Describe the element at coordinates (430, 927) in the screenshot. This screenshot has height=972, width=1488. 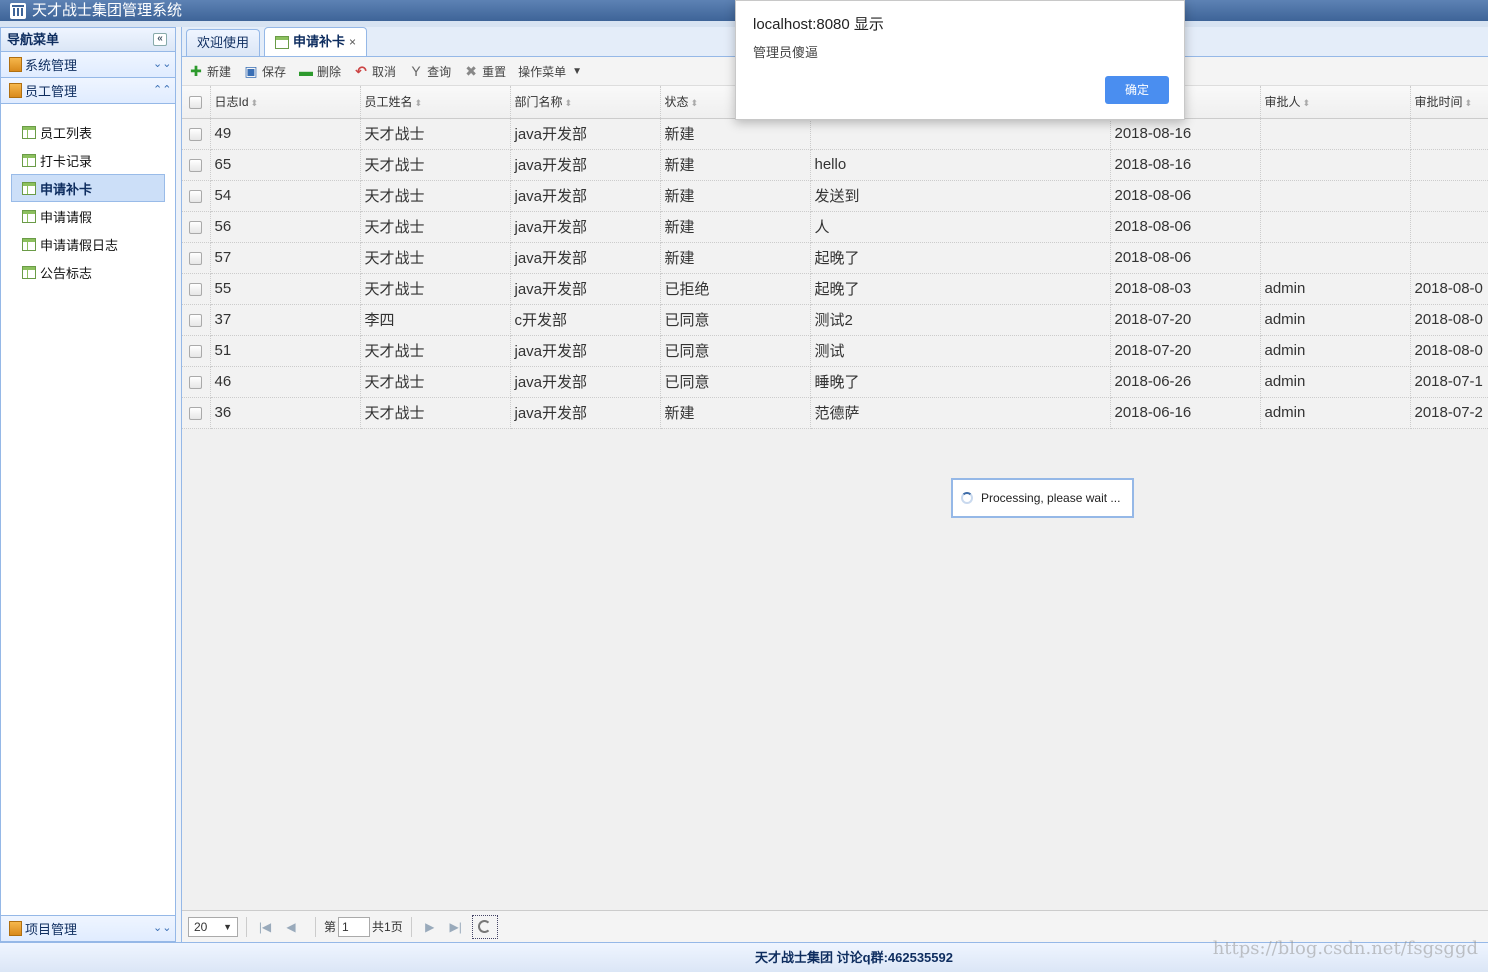
I see `next-page-icon: ▶` at that location.